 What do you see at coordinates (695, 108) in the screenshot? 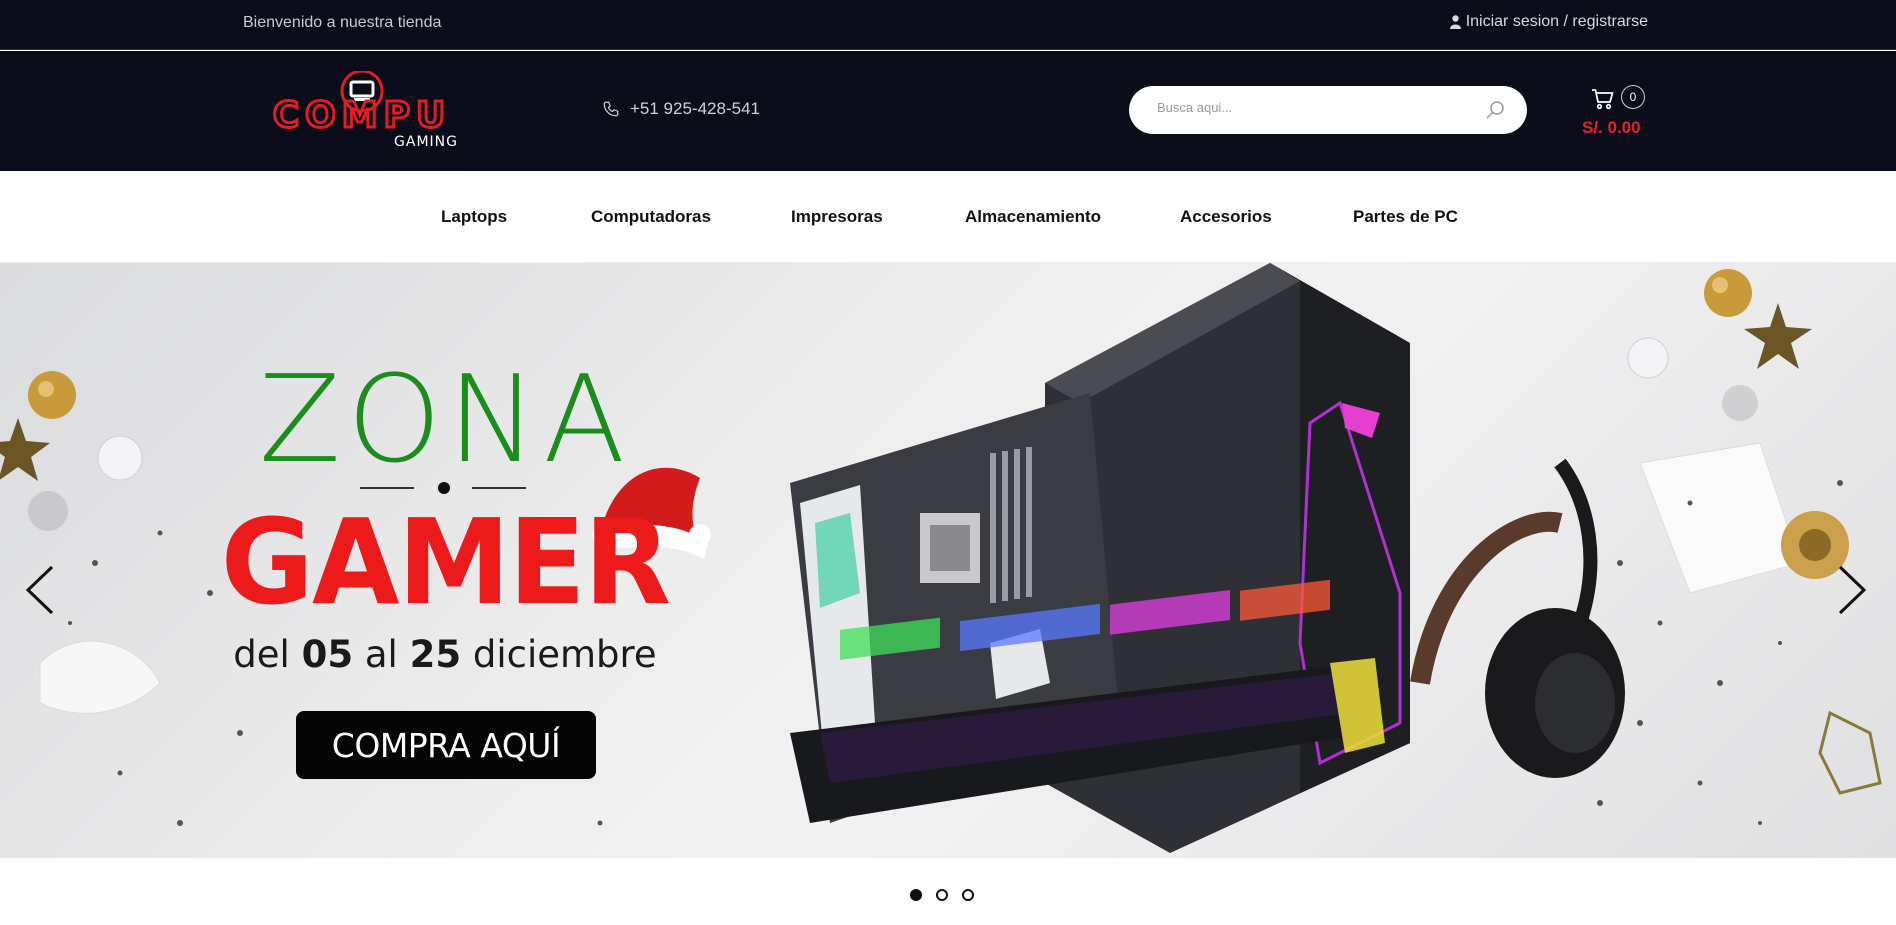
I see `phone-number: +51 925-428-541` at bounding box center [695, 108].